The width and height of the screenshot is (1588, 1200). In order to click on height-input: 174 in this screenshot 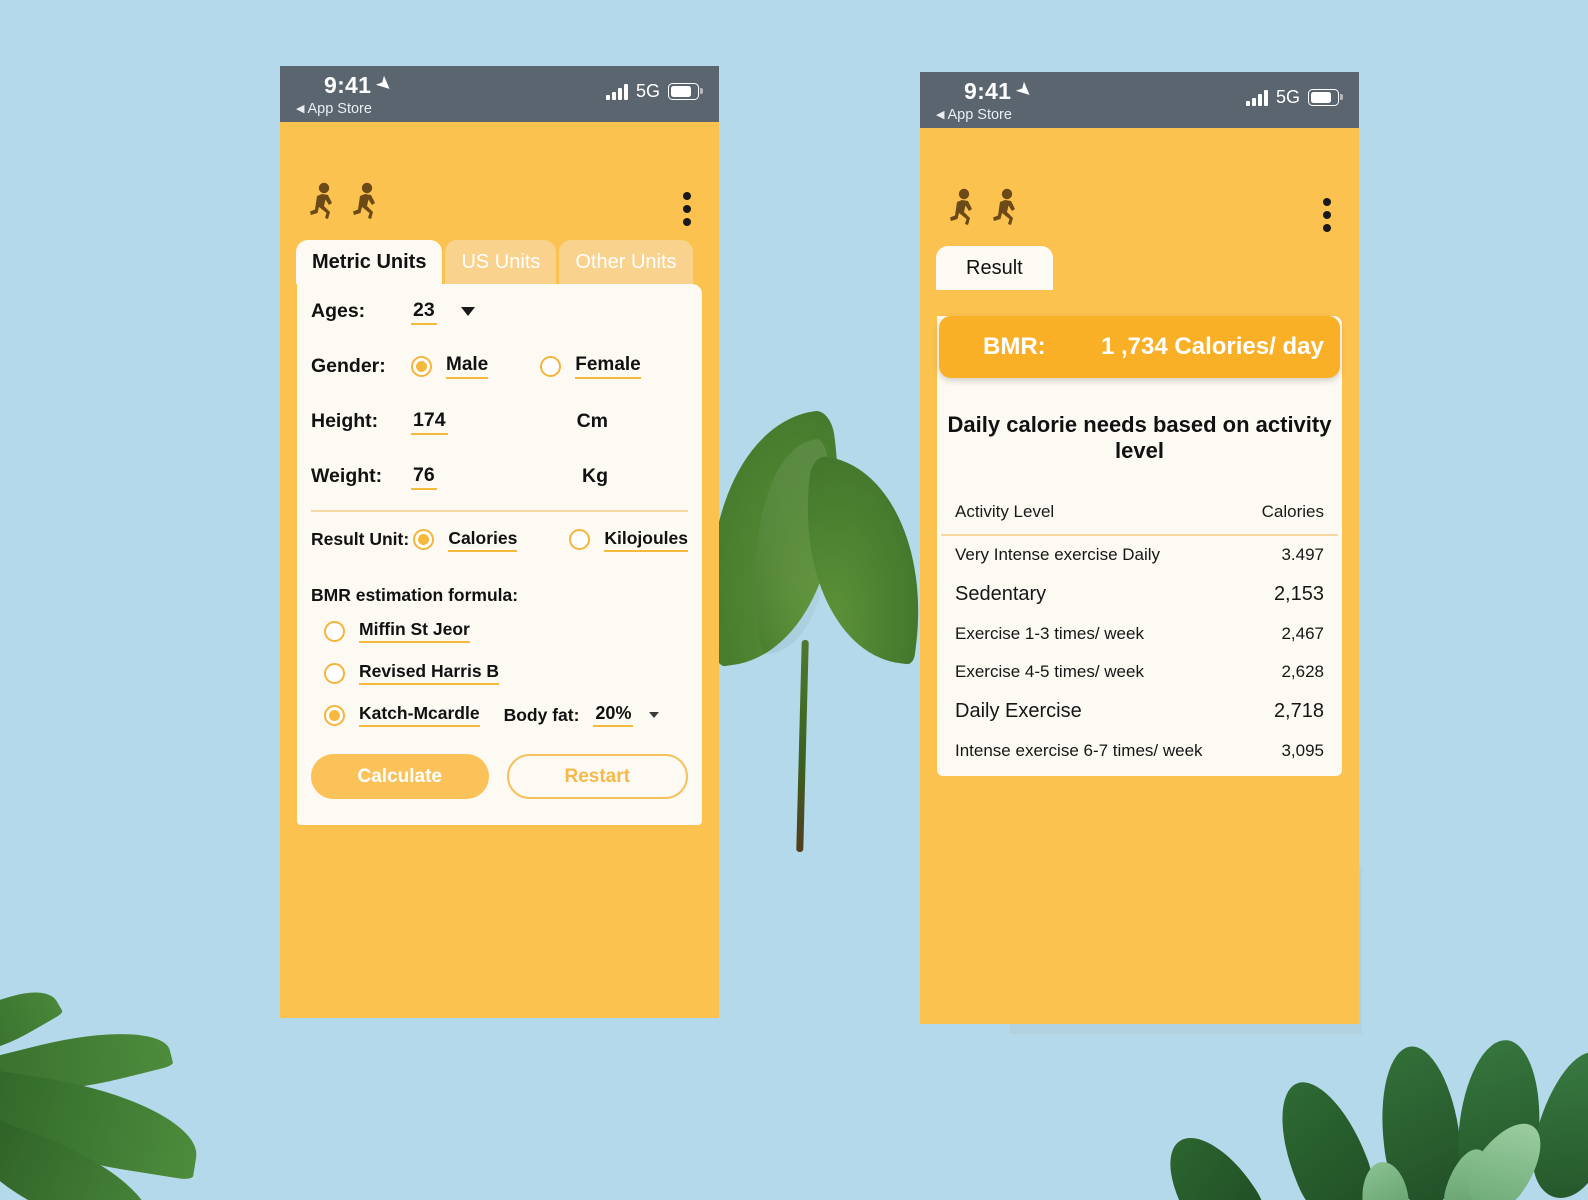, I will do `click(429, 422)`.